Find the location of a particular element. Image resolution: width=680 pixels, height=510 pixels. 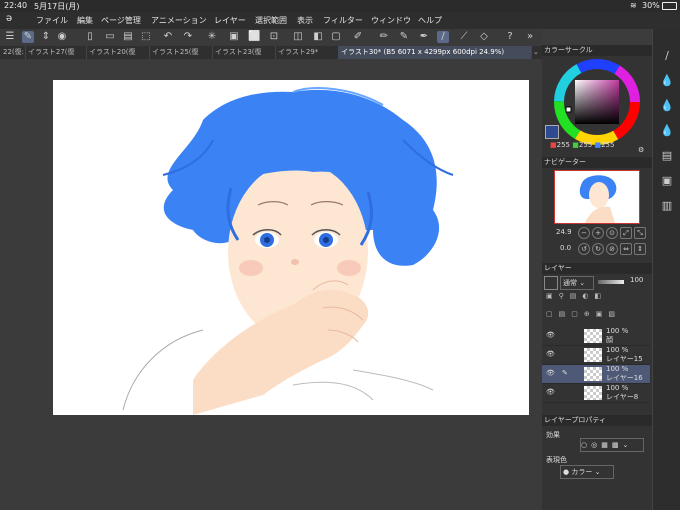

hamburger-menu-icon: ☰ is located at coordinates (10, 37).